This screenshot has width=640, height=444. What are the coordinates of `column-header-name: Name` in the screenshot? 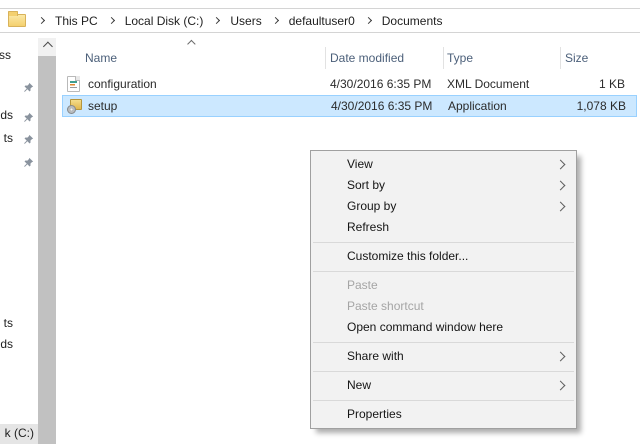 It's located at (101, 58).